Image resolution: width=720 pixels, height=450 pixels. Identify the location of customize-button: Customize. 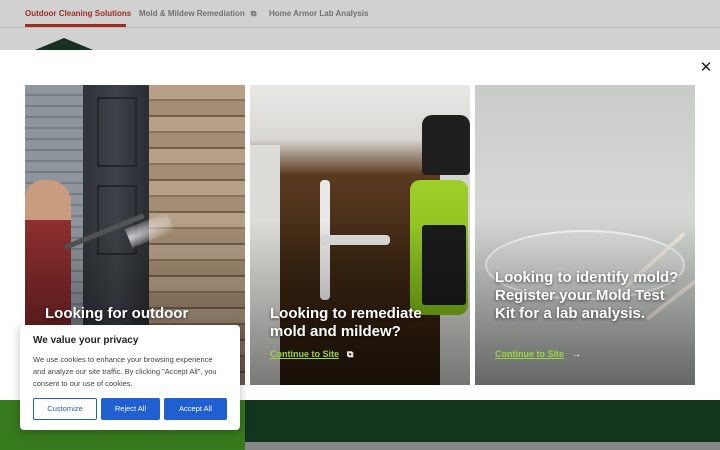
(65, 409).